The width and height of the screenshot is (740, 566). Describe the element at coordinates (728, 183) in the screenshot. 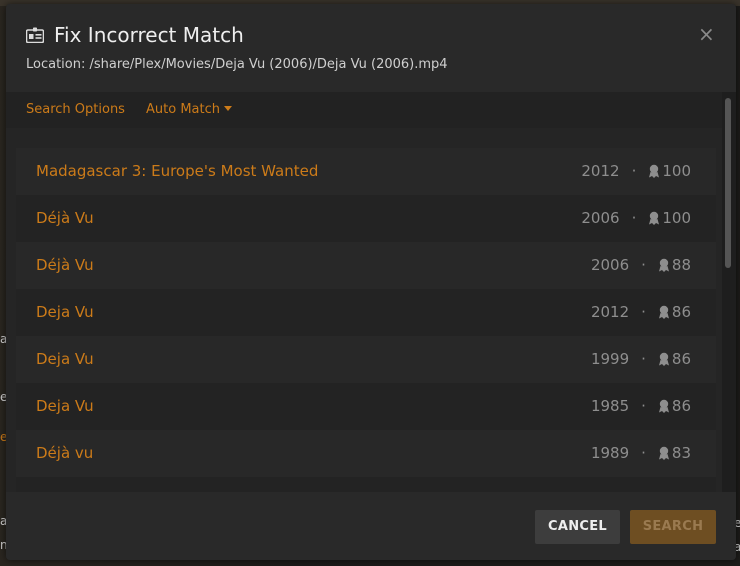

I see `scrollbar-thumb` at that location.